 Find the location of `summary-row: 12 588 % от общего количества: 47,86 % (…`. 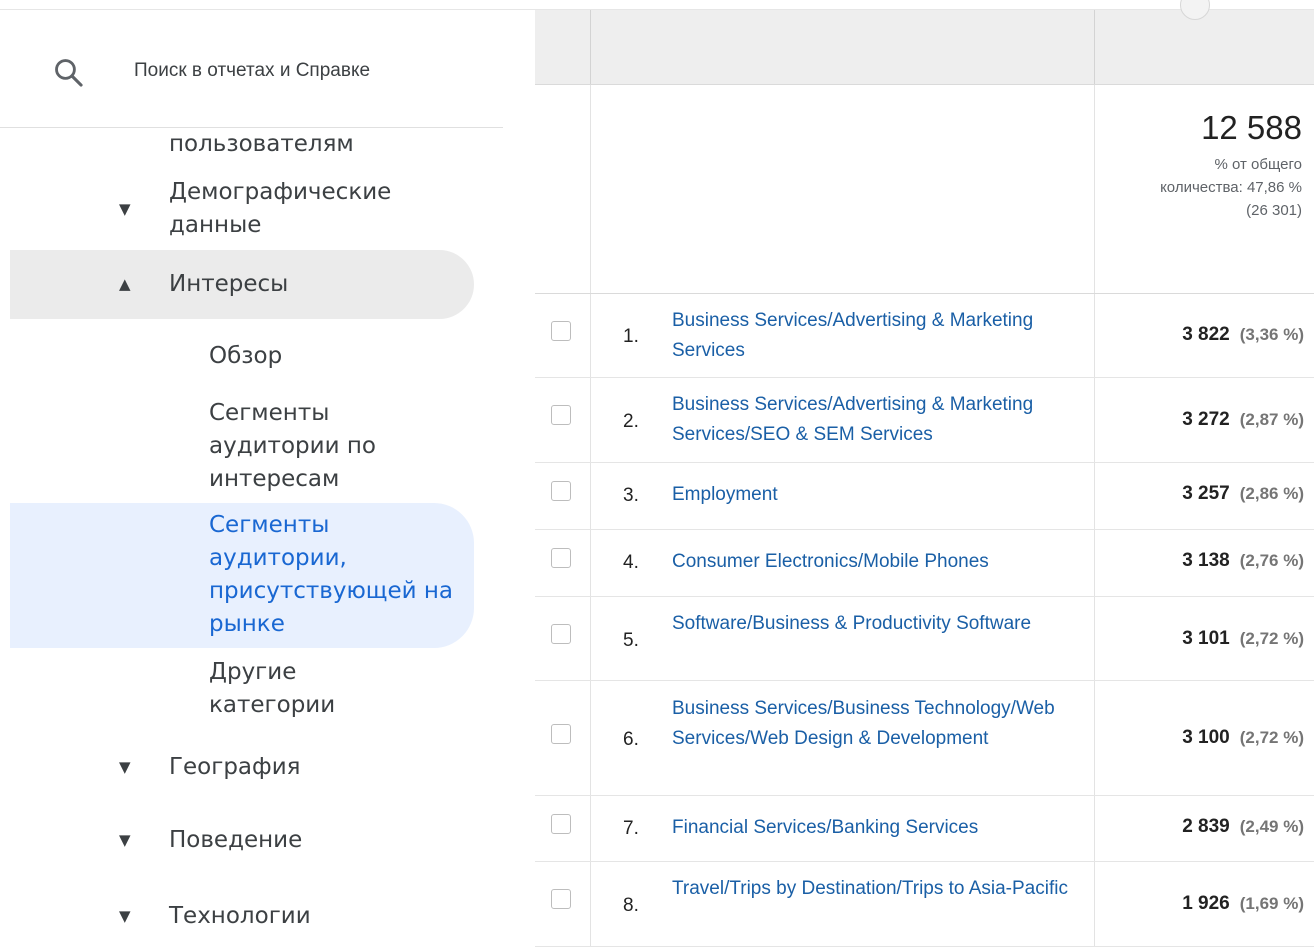

summary-row: 12 588 % от общего количества: 47,86 % (… is located at coordinates (924, 189).